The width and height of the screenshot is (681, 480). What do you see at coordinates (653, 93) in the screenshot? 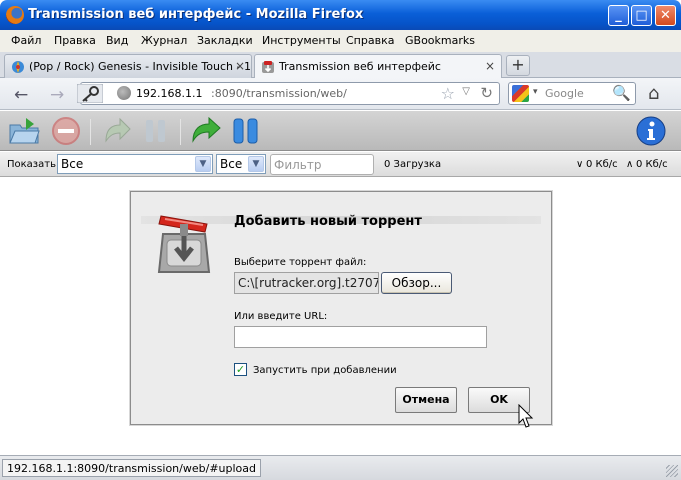
I see `home-button: ⌂` at bounding box center [653, 93].